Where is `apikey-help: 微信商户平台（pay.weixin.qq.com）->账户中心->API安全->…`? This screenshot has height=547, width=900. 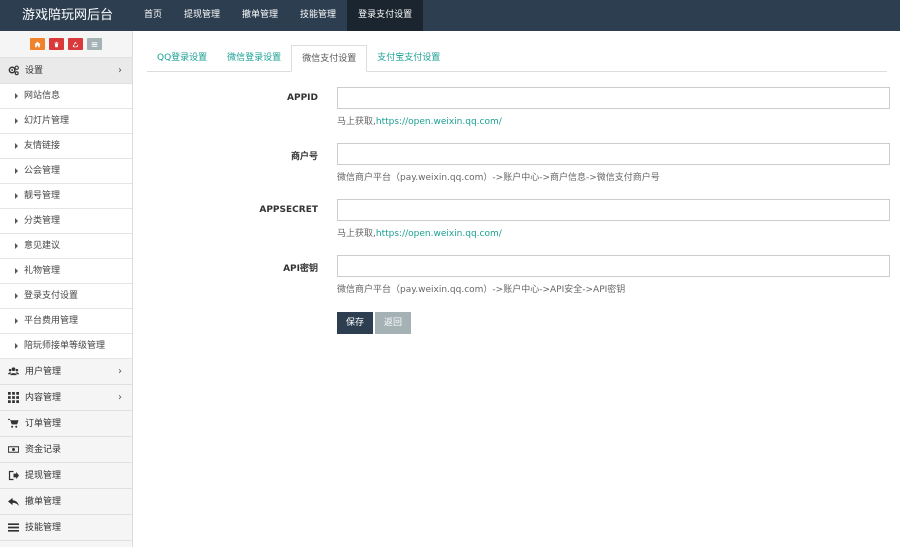
apikey-help: 微信商户平台（pay.weixin.qq.com）->账户中心->API安全->… is located at coordinates (481, 290).